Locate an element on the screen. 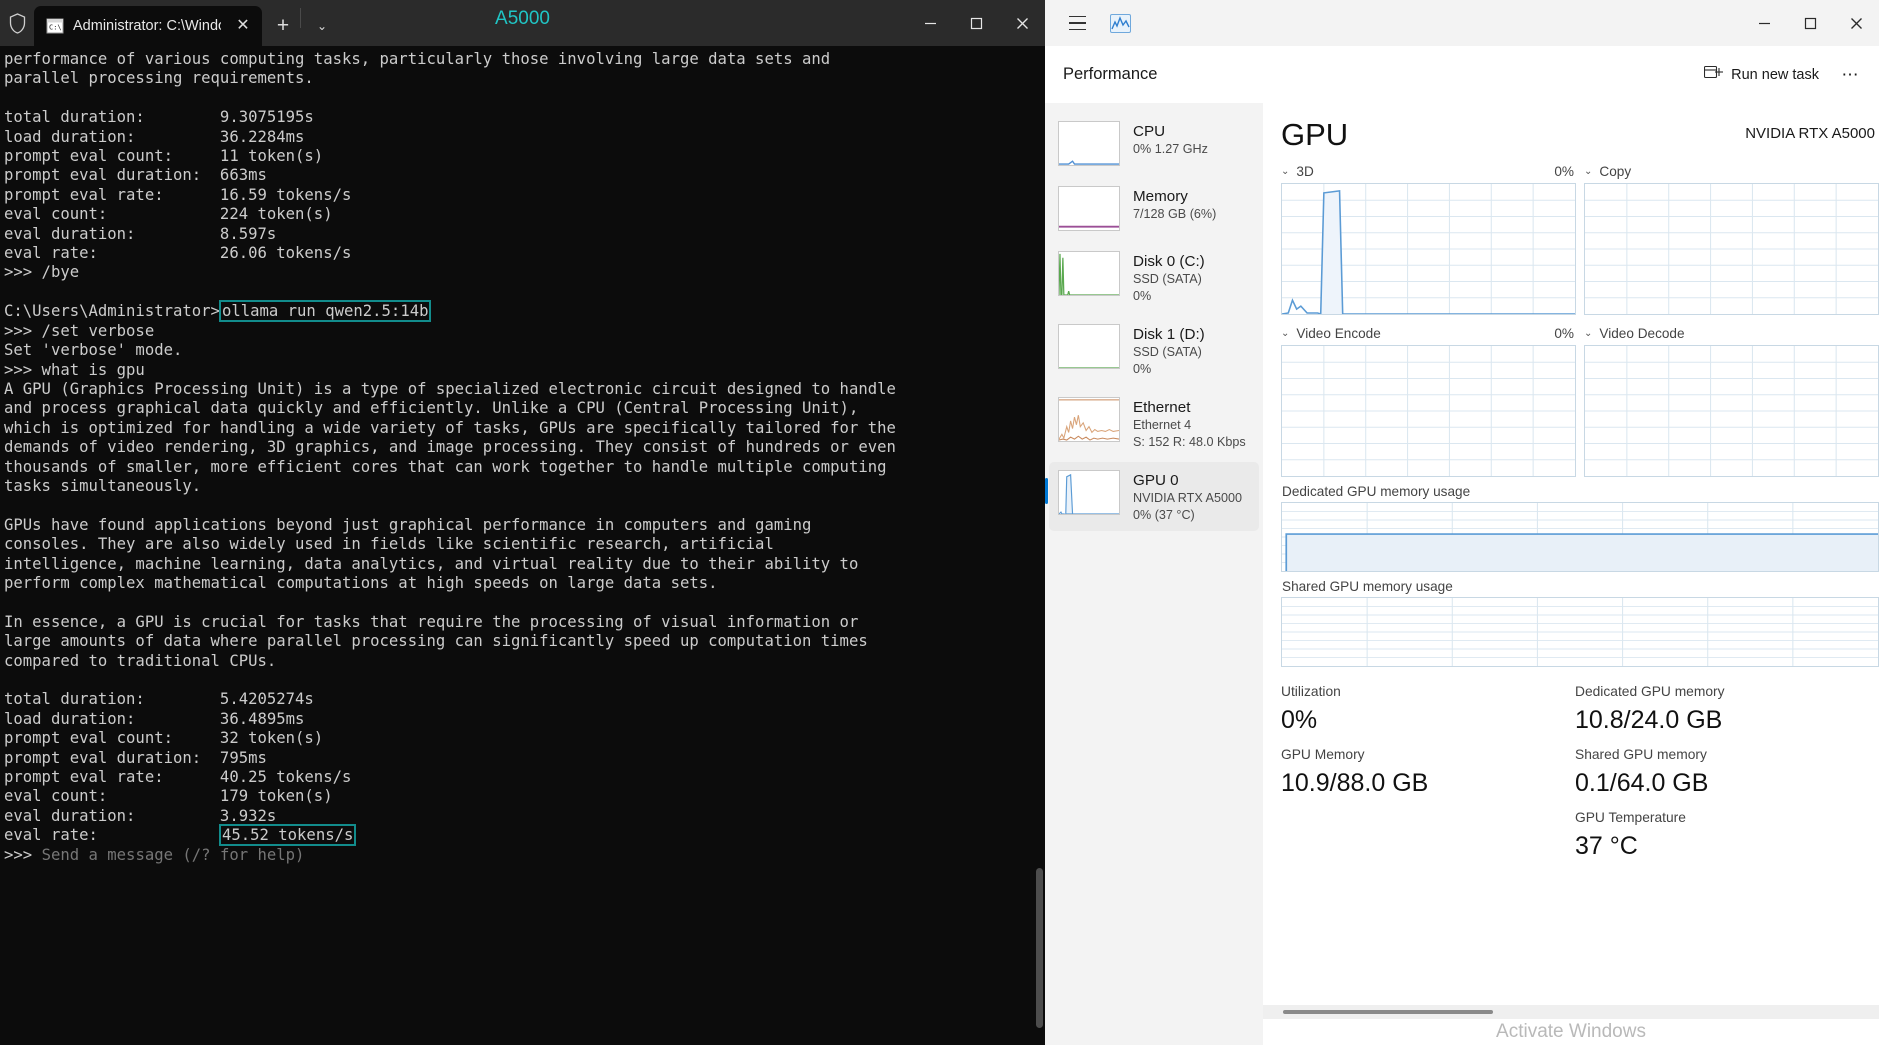 This screenshot has height=1045, width=1879. sidebar-item-gpu0-name: GPU 0 is located at coordinates (1156, 480).